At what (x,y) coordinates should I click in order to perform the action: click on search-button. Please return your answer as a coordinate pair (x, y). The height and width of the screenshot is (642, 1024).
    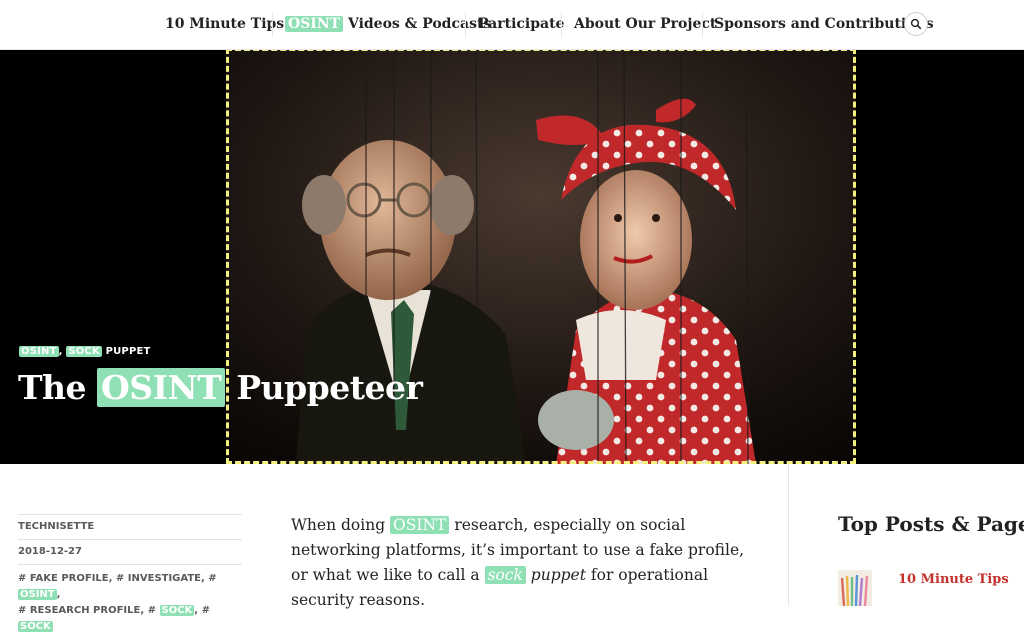
    Looking at the image, I should click on (916, 24).